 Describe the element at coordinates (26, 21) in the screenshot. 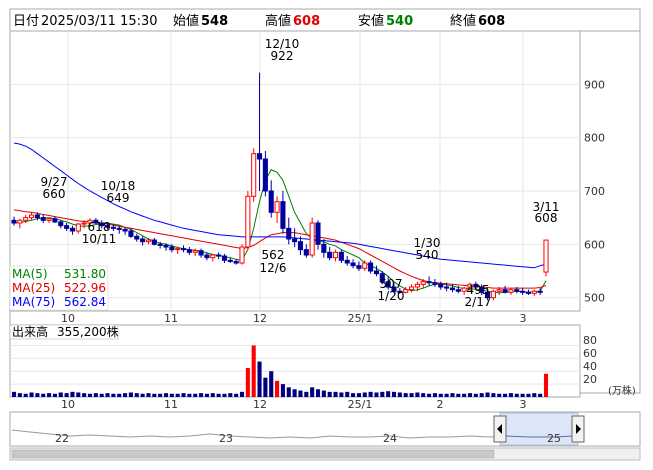

I see `date-label: 日付` at that location.